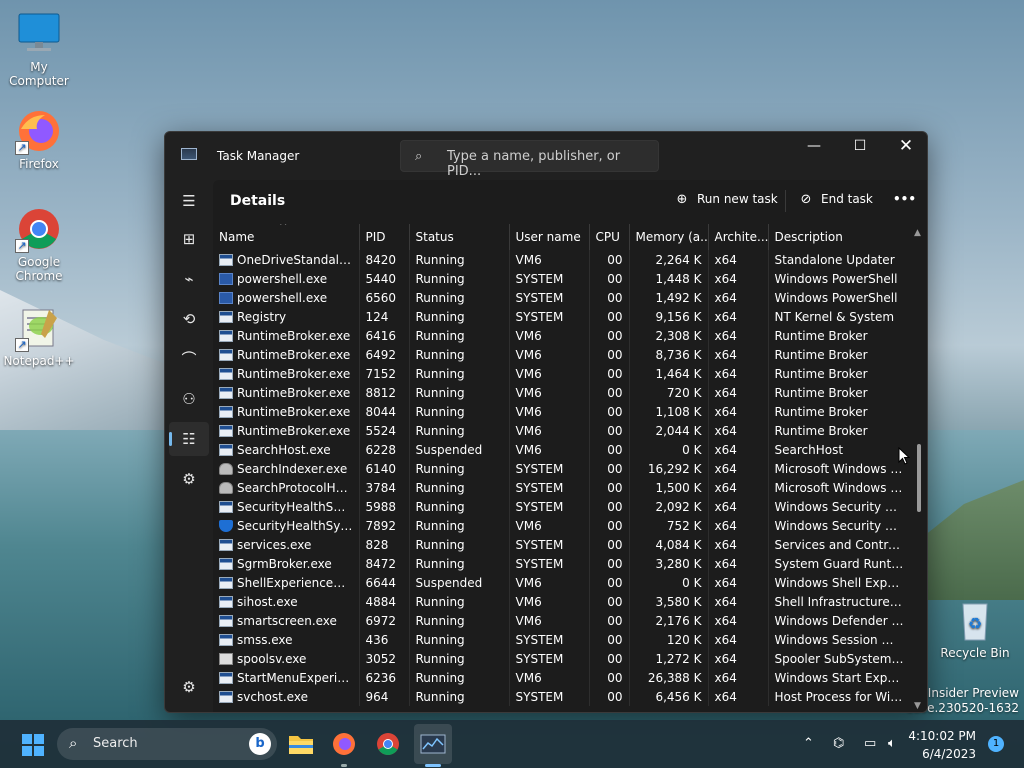  I want to click on desktop-icon-notepad-plus-plus: ↗ Notepad++, so click(39, 336).